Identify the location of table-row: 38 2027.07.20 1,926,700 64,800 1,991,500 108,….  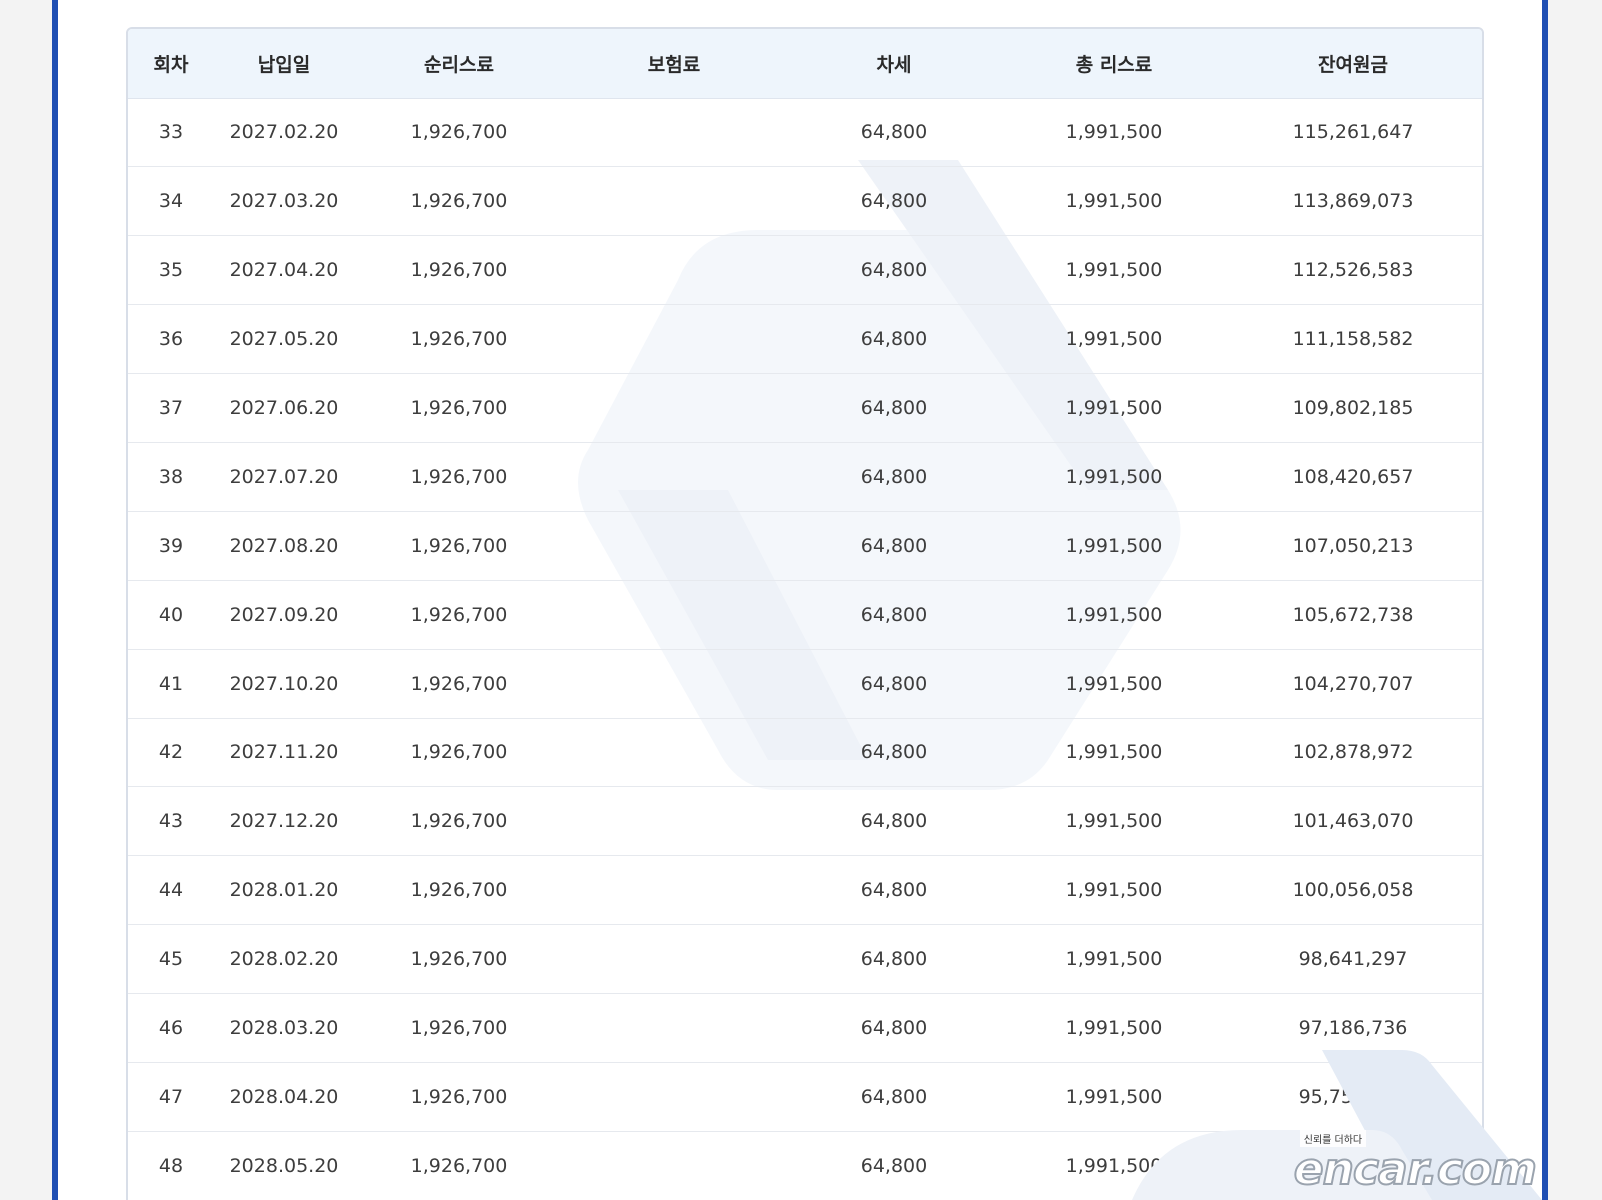
(805, 477).